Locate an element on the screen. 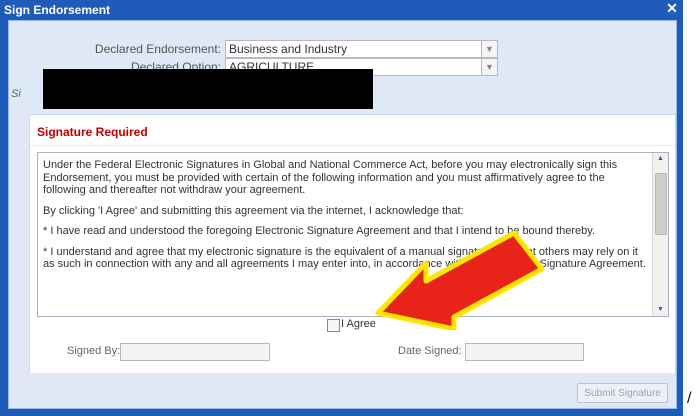 The height and width of the screenshot is (416, 699). scroll-down-icon: ▼ is located at coordinates (660, 310).